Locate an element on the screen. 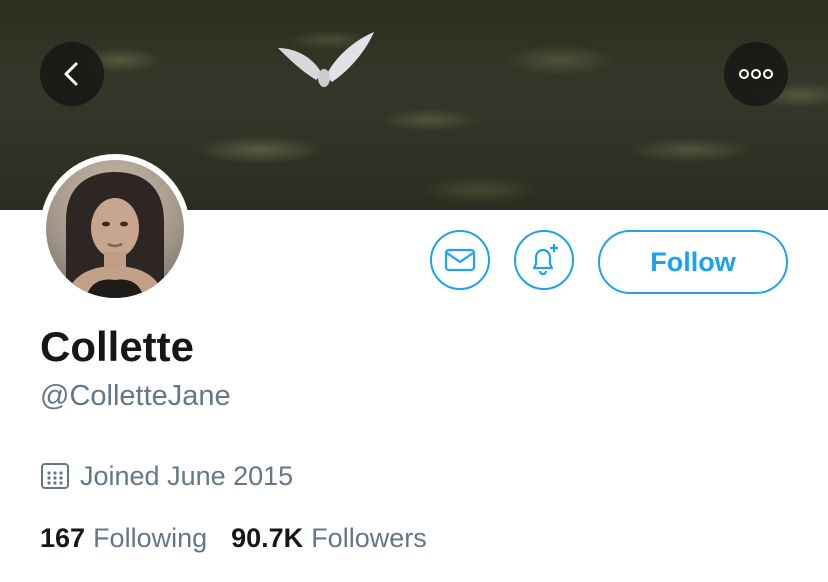 The image size is (828, 582). following-stat: 167 Following is located at coordinates (123, 538).